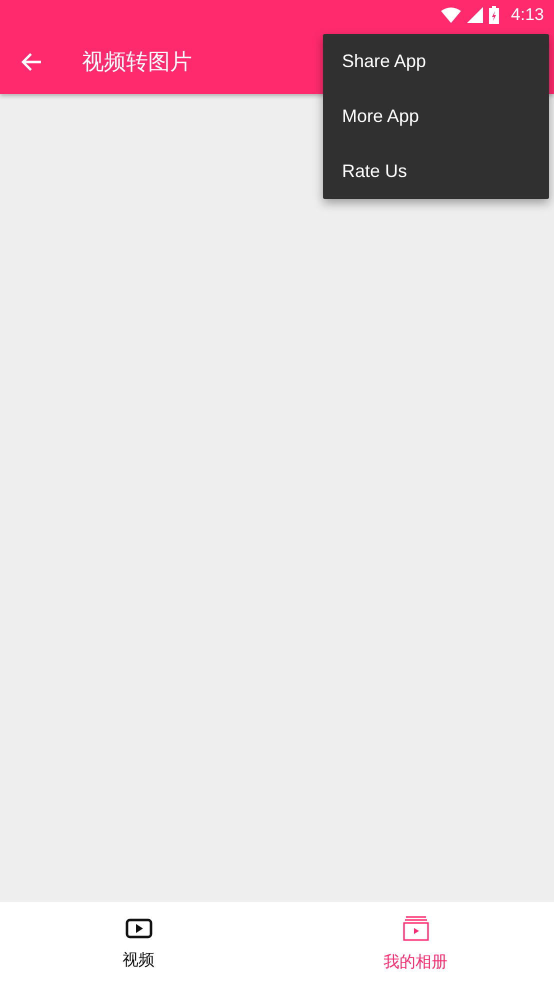  What do you see at coordinates (416, 929) in the screenshot?
I see `album-icon` at bounding box center [416, 929].